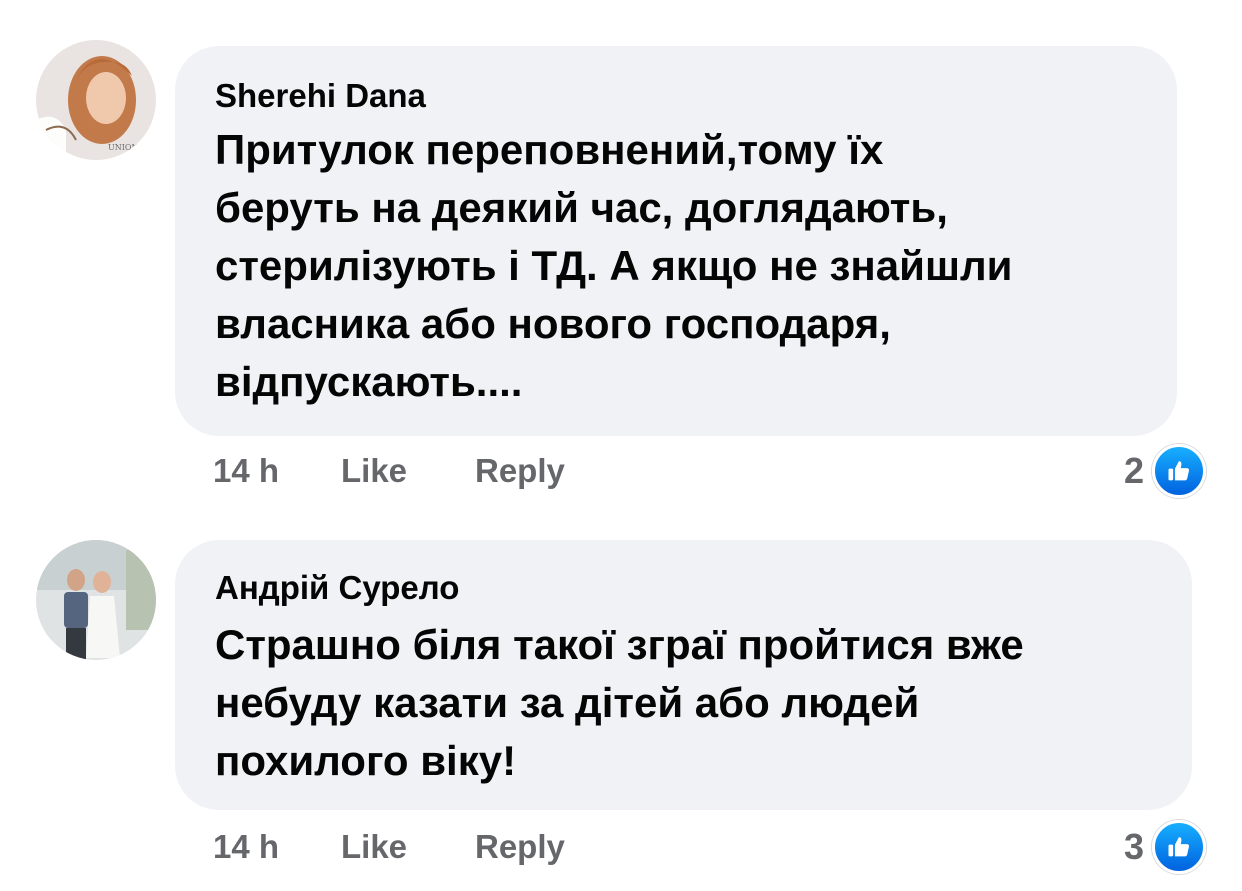  I want to click on comment-author: Sherehi Dana, so click(320, 96).